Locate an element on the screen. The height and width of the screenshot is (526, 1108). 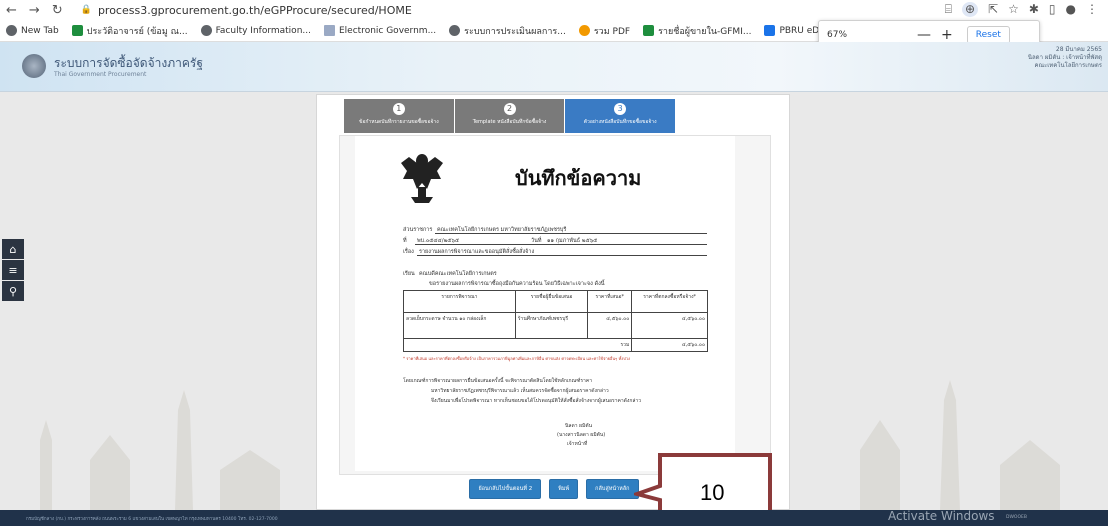
bookmark-item: New Tab is located at coordinates (32, 30).